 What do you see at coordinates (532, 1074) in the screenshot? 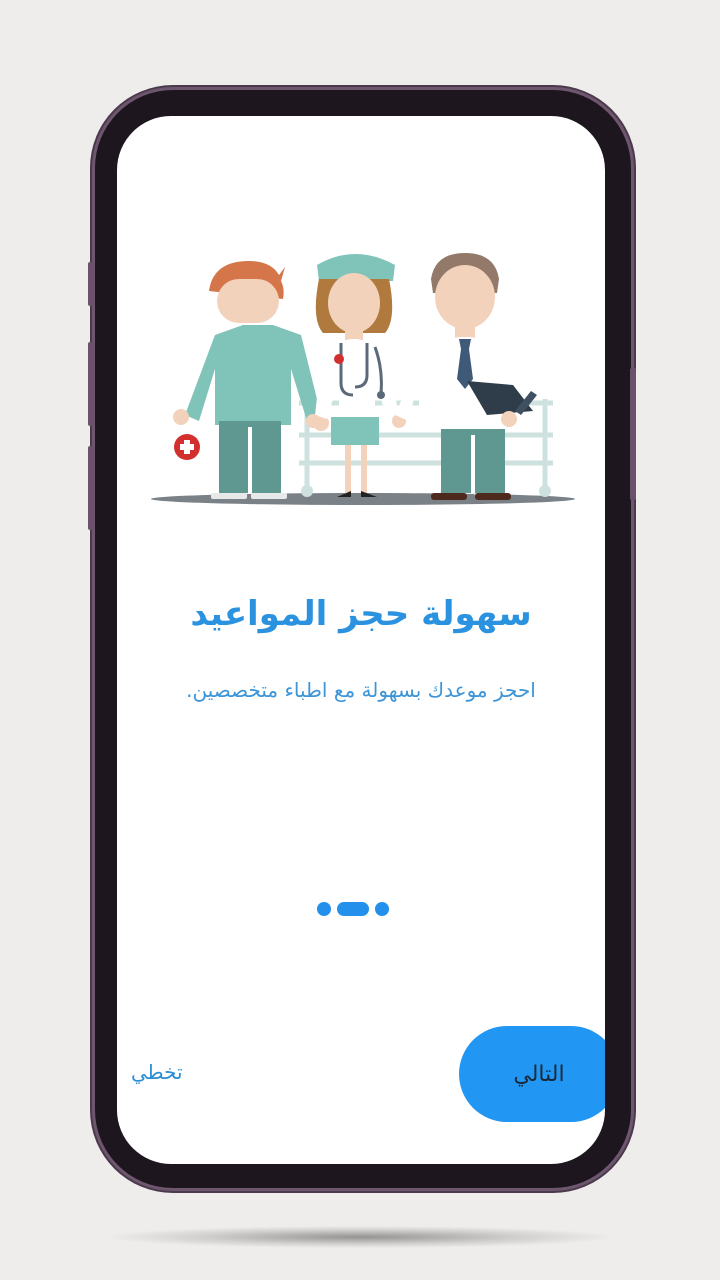
I see `next-button: التالي` at bounding box center [532, 1074].